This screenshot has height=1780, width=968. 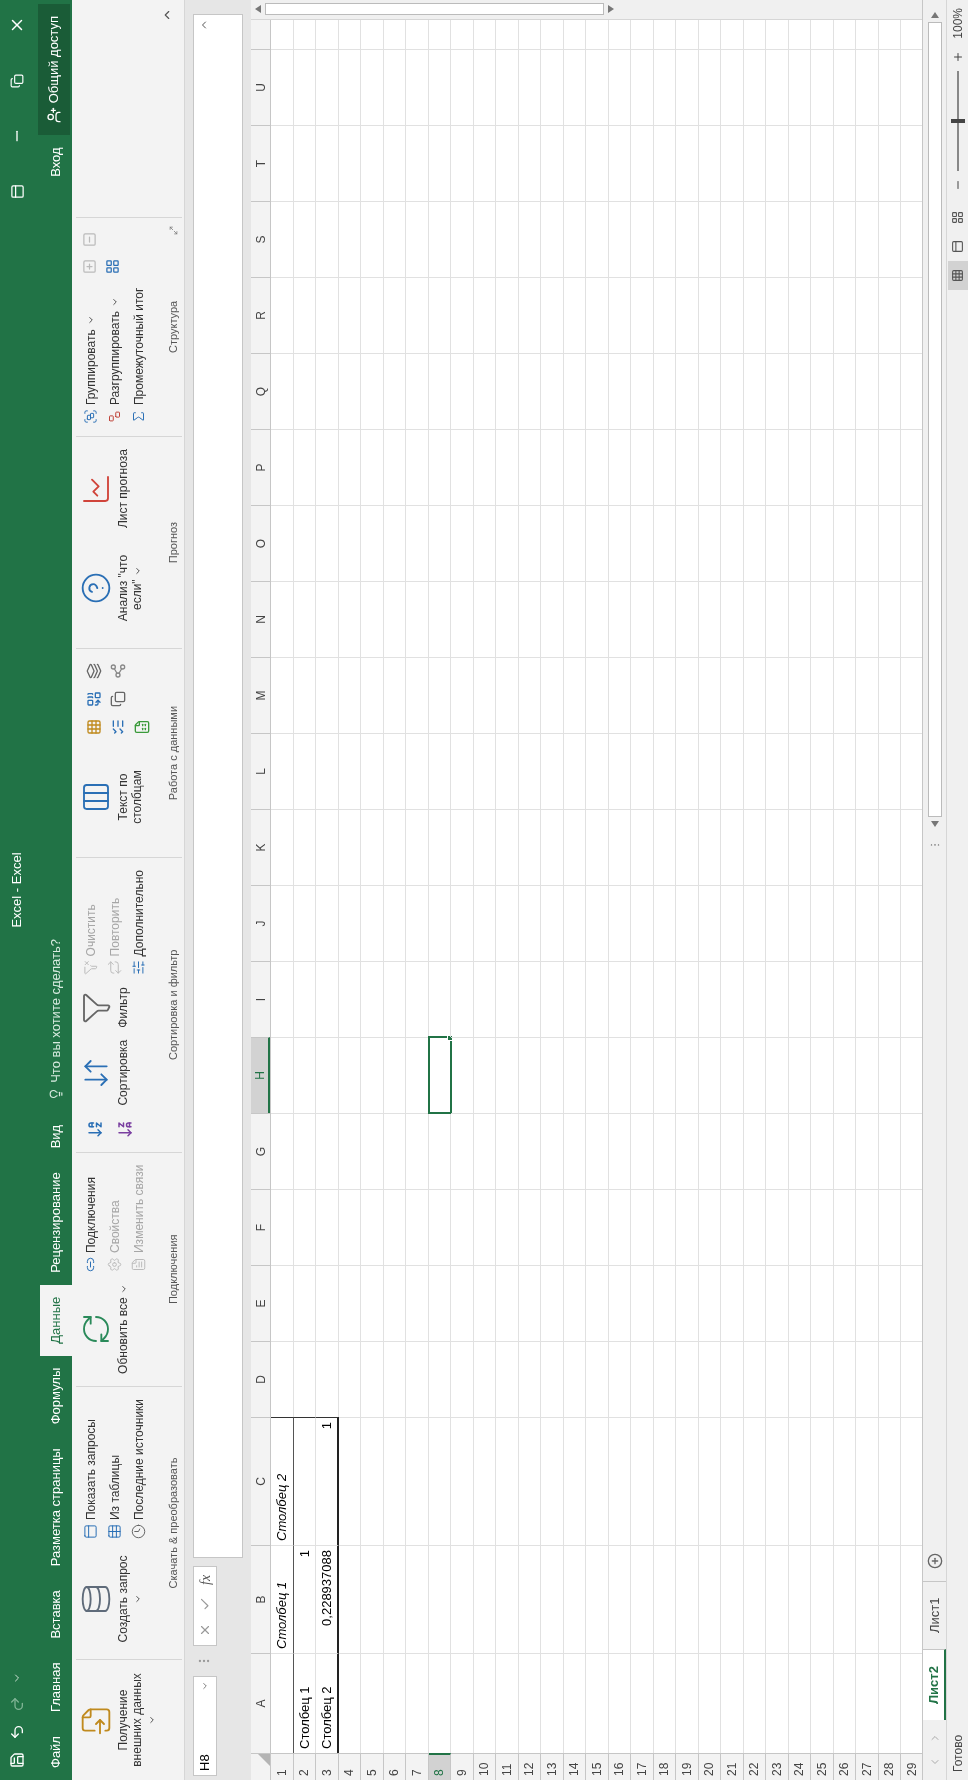 I want to click on ribbon-tab: Вид, so click(x=56, y=1136).